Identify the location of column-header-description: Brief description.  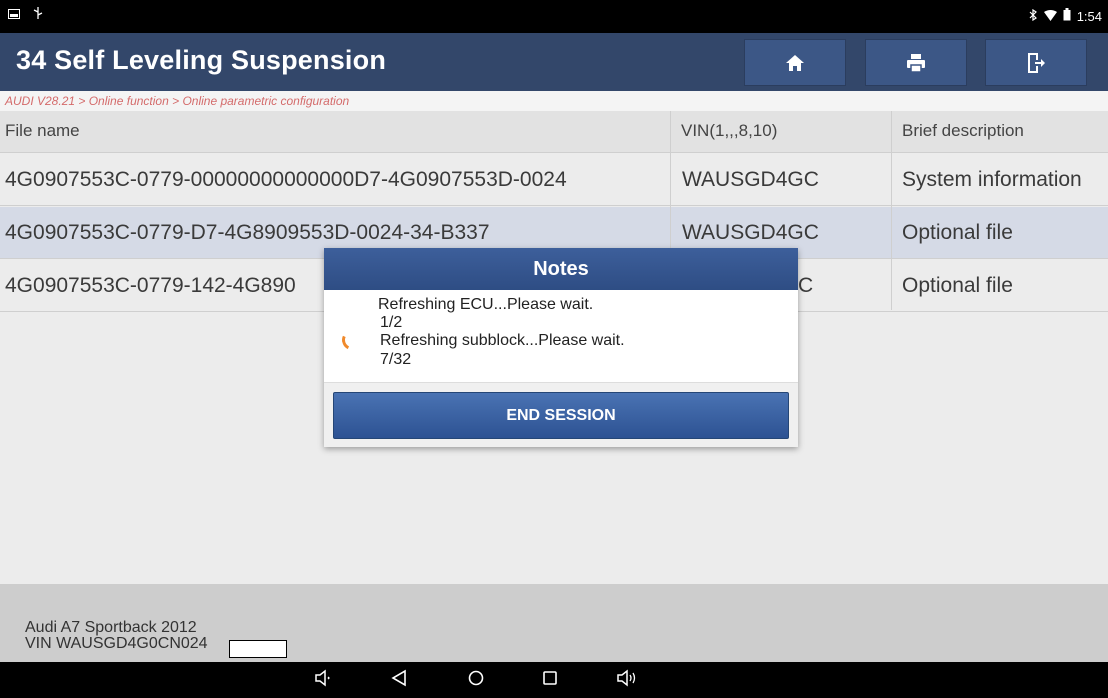
(963, 130).